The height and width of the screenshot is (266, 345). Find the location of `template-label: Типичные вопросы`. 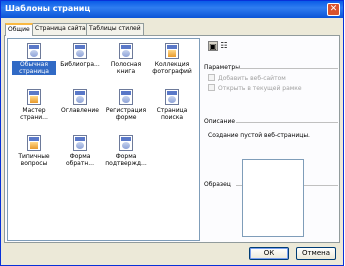

template-label: Типичные вопросы is located at coordinates (34, 160).